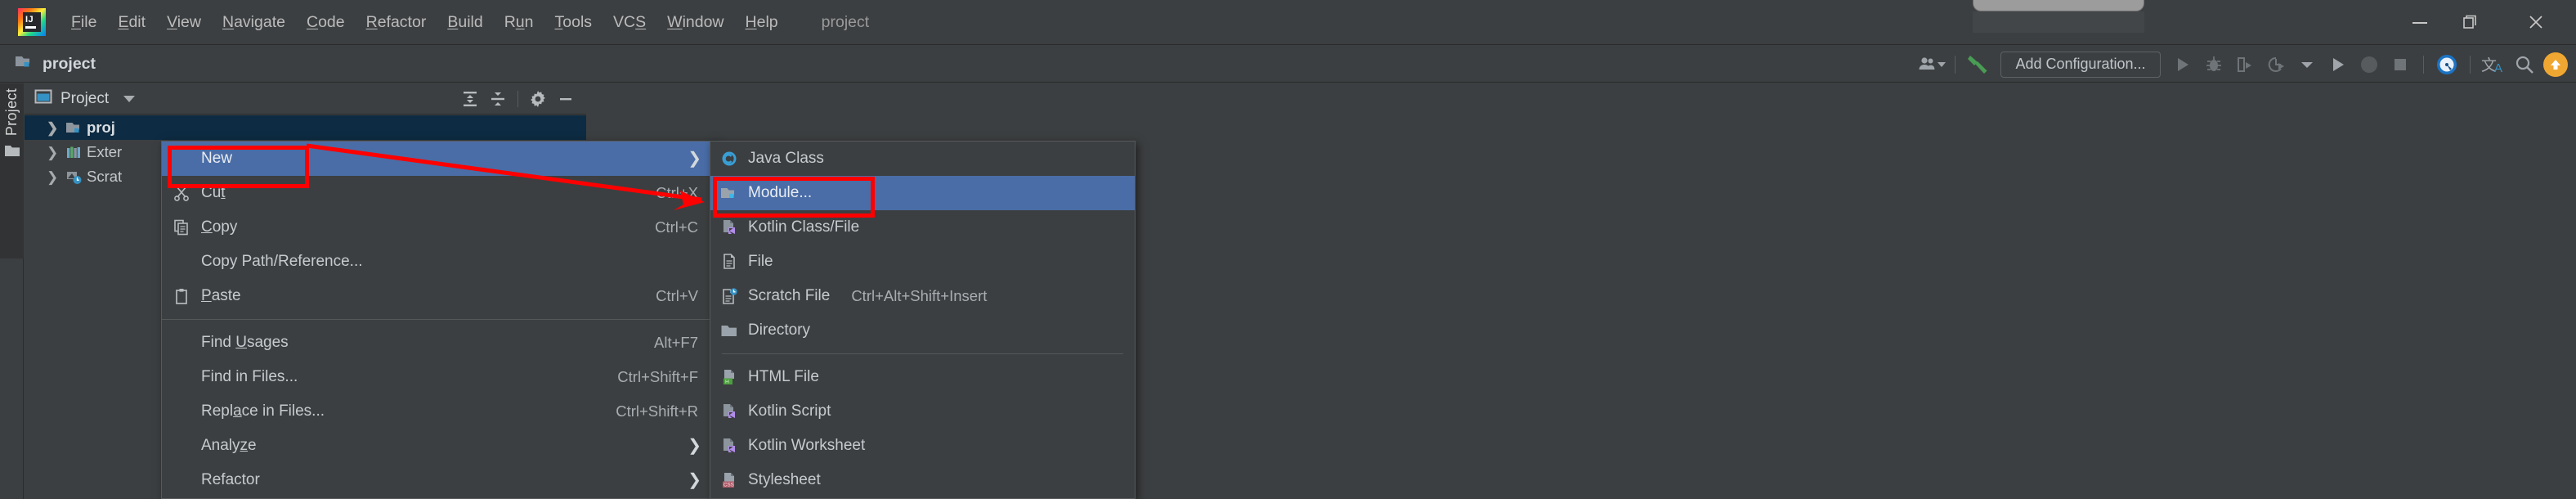 This screenshot has height=499, width=2576. I want to click on tree-node-project: ❯ proj, so click(306, 127).